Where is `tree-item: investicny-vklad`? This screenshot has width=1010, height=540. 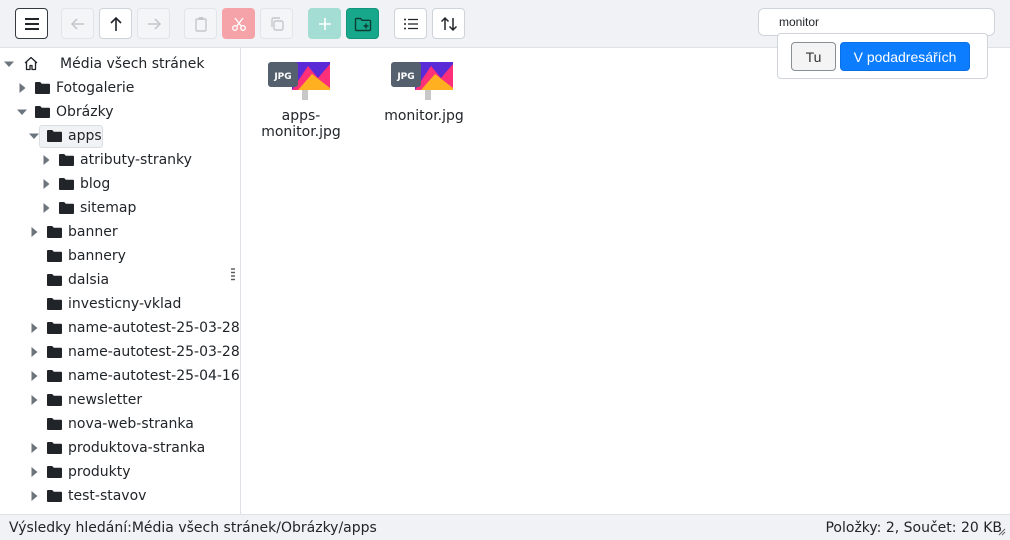
tree-item: investicny-vklad is located at coordinates (120, 304).